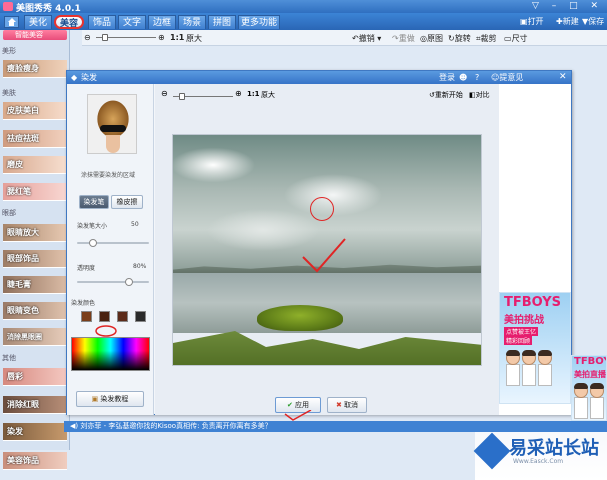 The width and height of the screenshot is (607, 480). Describe the element at coordinates (35, 432) in the screenshot. I see `sidebar-item-hair-dye: 染发` at that location.